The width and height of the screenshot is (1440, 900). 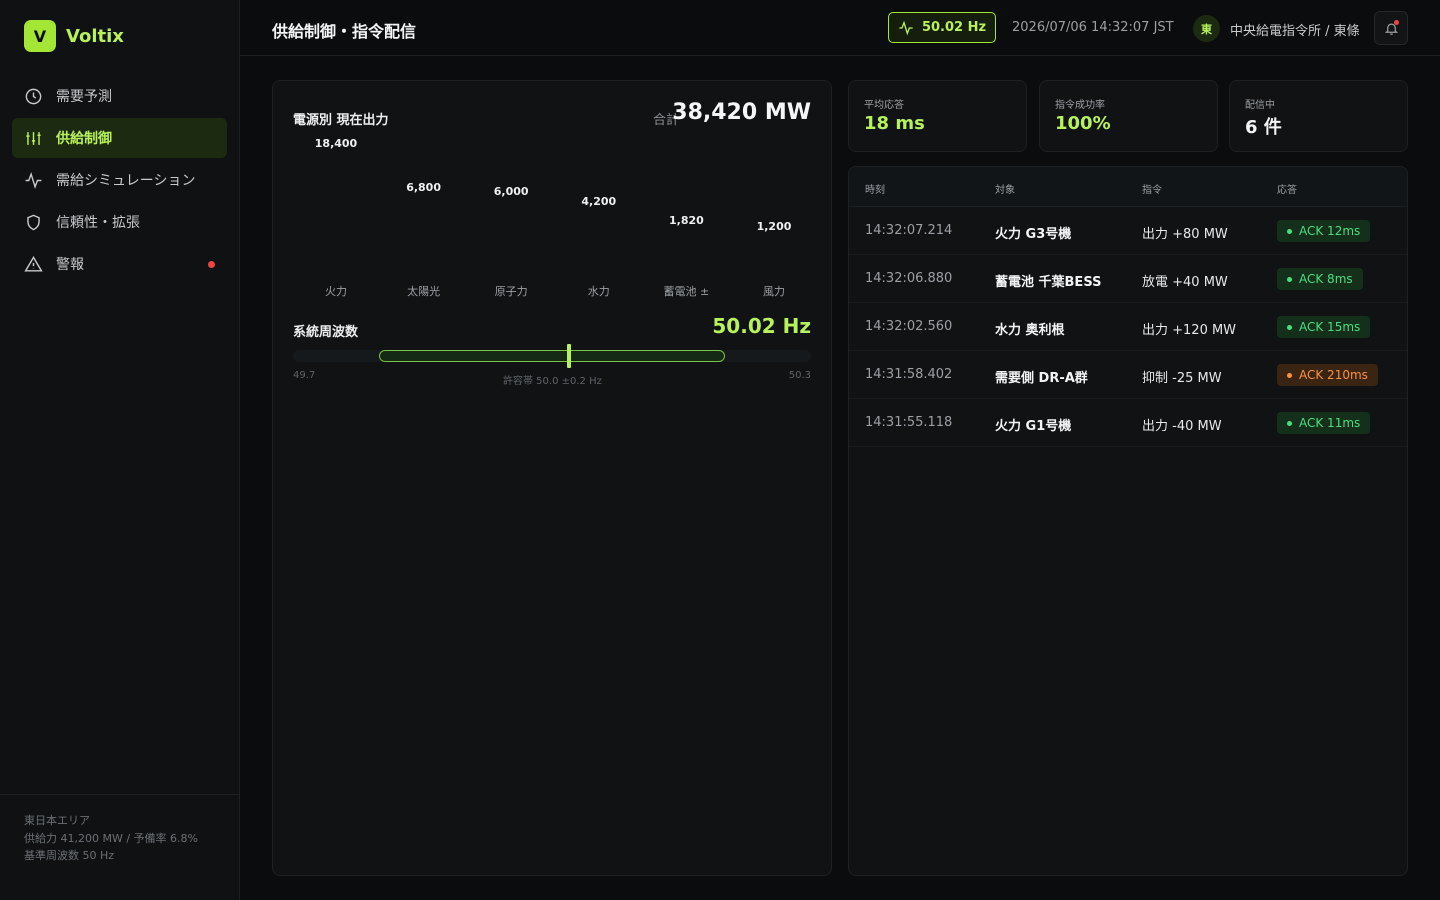 What do you see at coordinates (894, 123) in the screenshot?
I see `kpi-value: 18 ms` at bounding box center [894, 123].